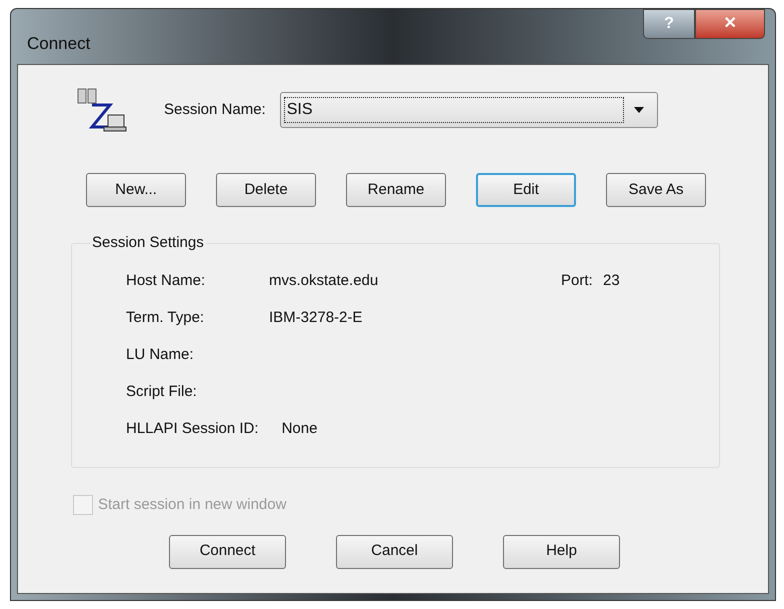  What do you see at coordinates (315, 318) in the screenshot?
I see `setting-value: IBM-3278-2-E` at bounding box center [315, 318].